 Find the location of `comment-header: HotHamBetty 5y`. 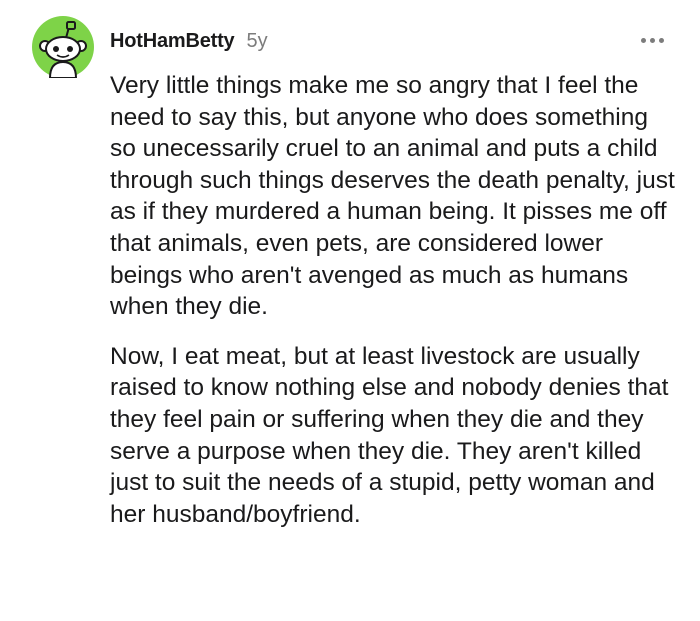

comment-header: HotHamBetty 5y is located at coordinates (189, 41).